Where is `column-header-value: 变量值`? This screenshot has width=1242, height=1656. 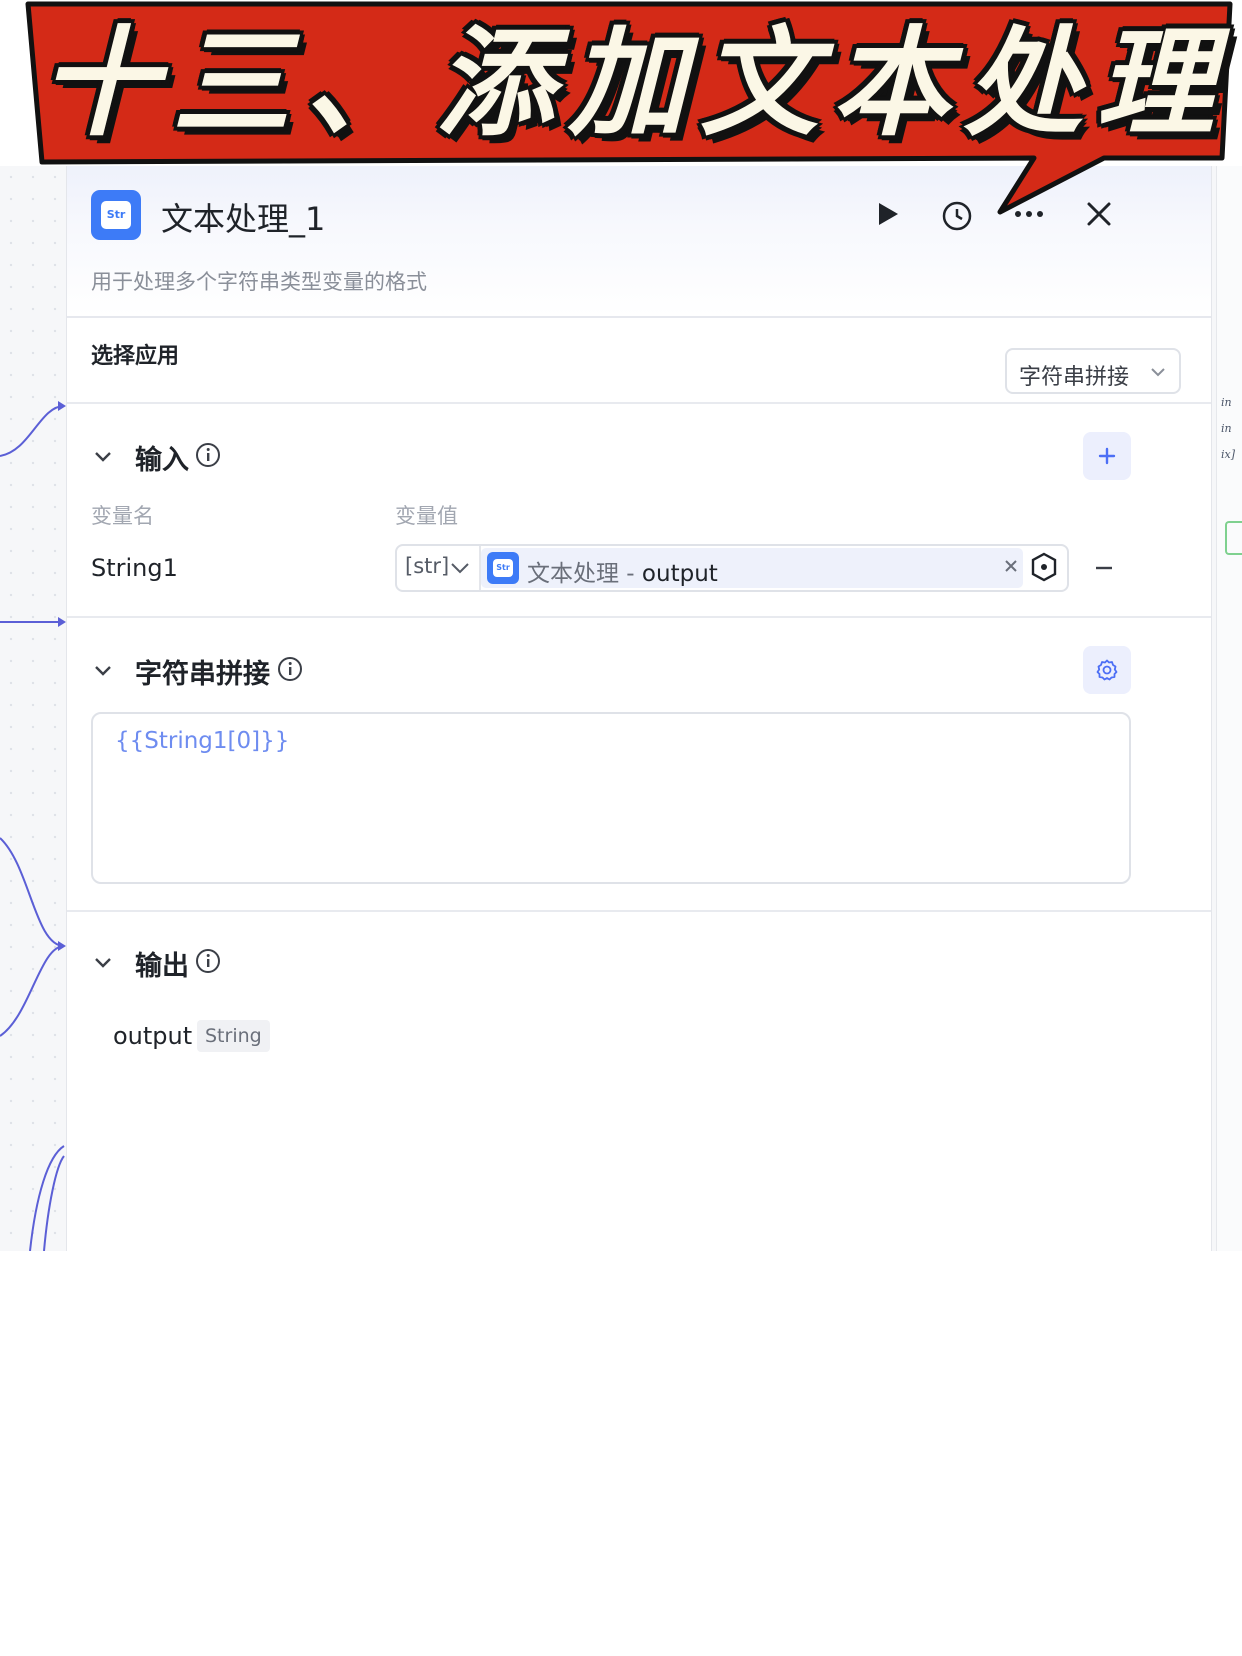 column-header-value: 变量值 is located at coordinates (426, 516).